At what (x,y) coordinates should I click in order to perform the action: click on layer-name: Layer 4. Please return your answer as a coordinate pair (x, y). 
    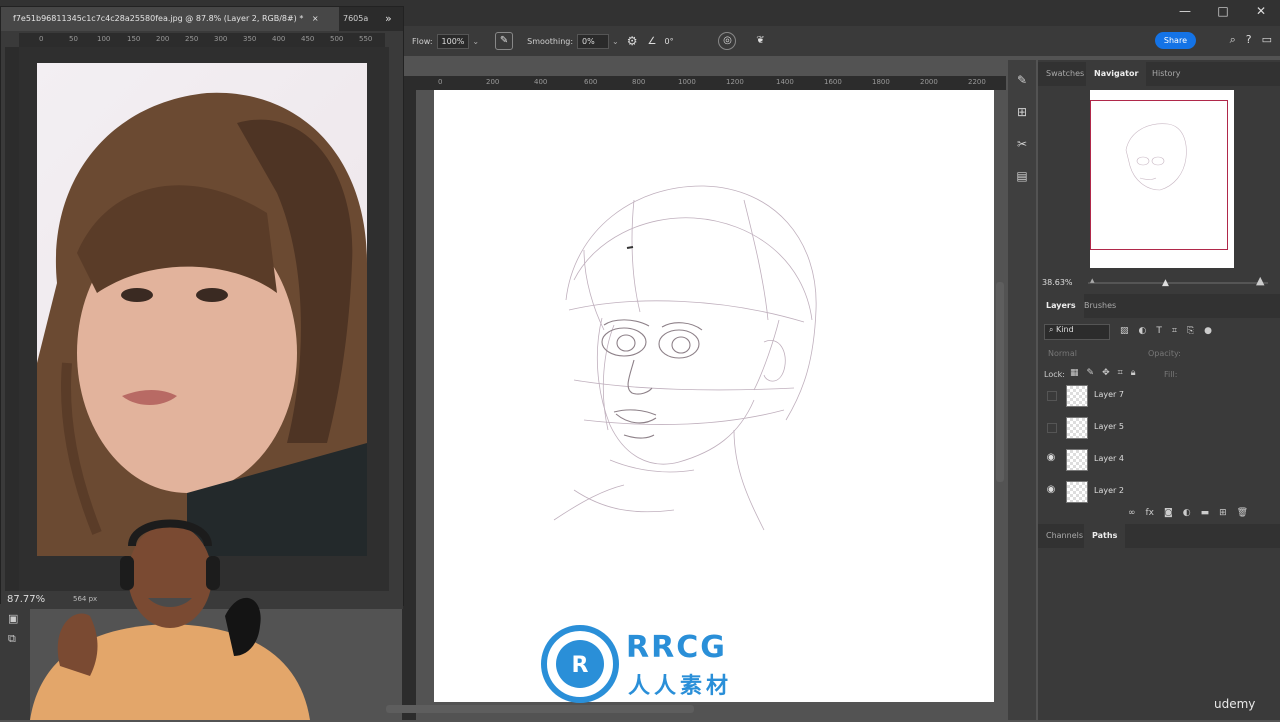
    Looking at the image, I should click on (1109, 458).